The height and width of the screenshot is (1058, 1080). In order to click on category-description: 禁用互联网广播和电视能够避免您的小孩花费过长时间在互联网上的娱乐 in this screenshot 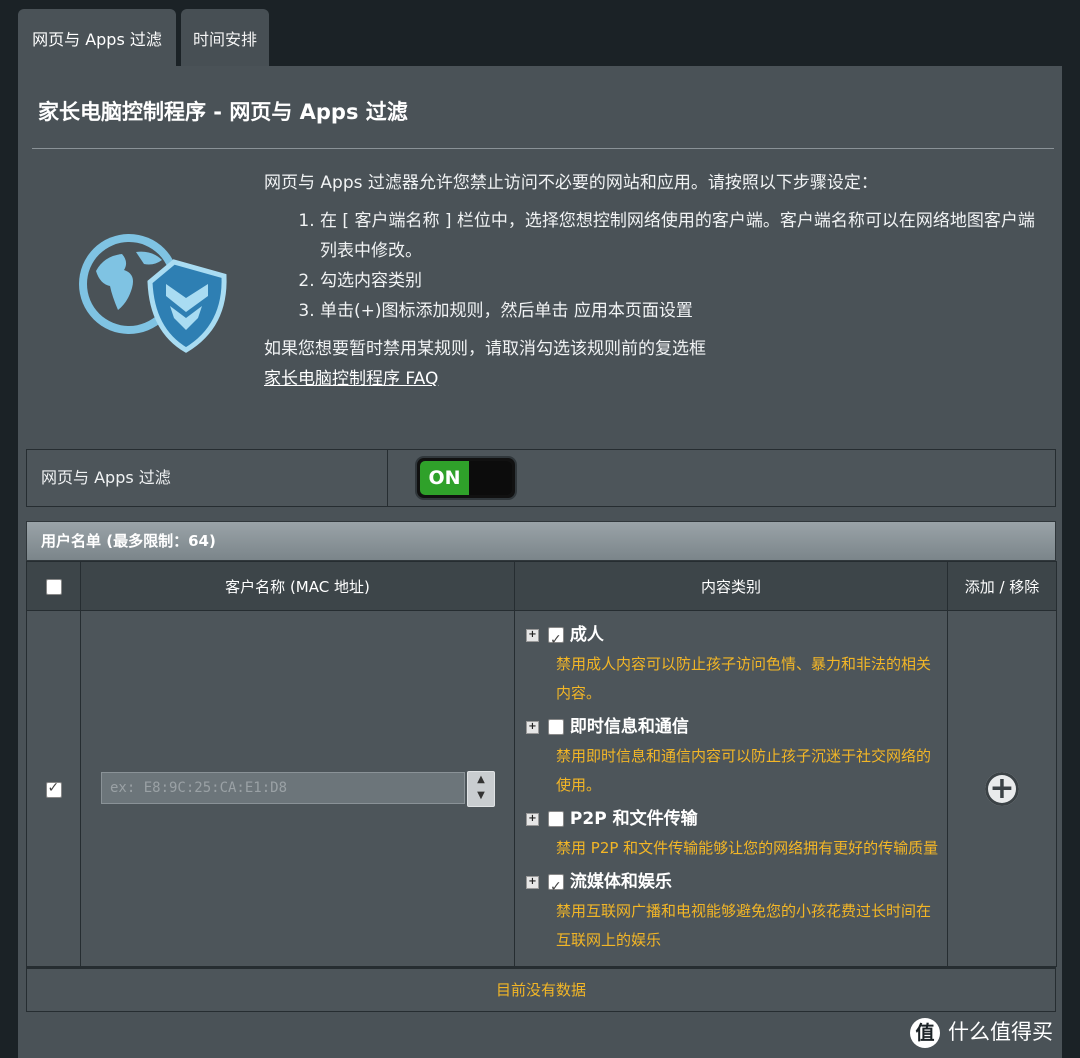, I will do `click(744, 925)`.